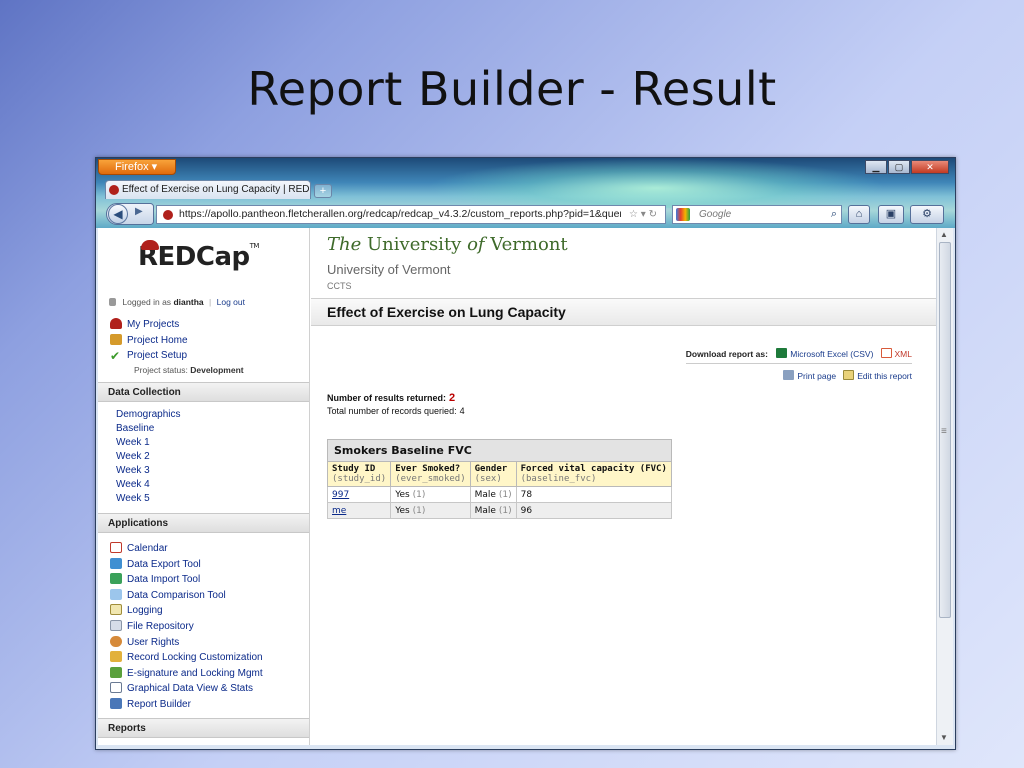 The image size is (1024, 768). Describe the element at coordinates (177, 325) in the screenshot. I see `nav-my-projects: My Projects` at that location.